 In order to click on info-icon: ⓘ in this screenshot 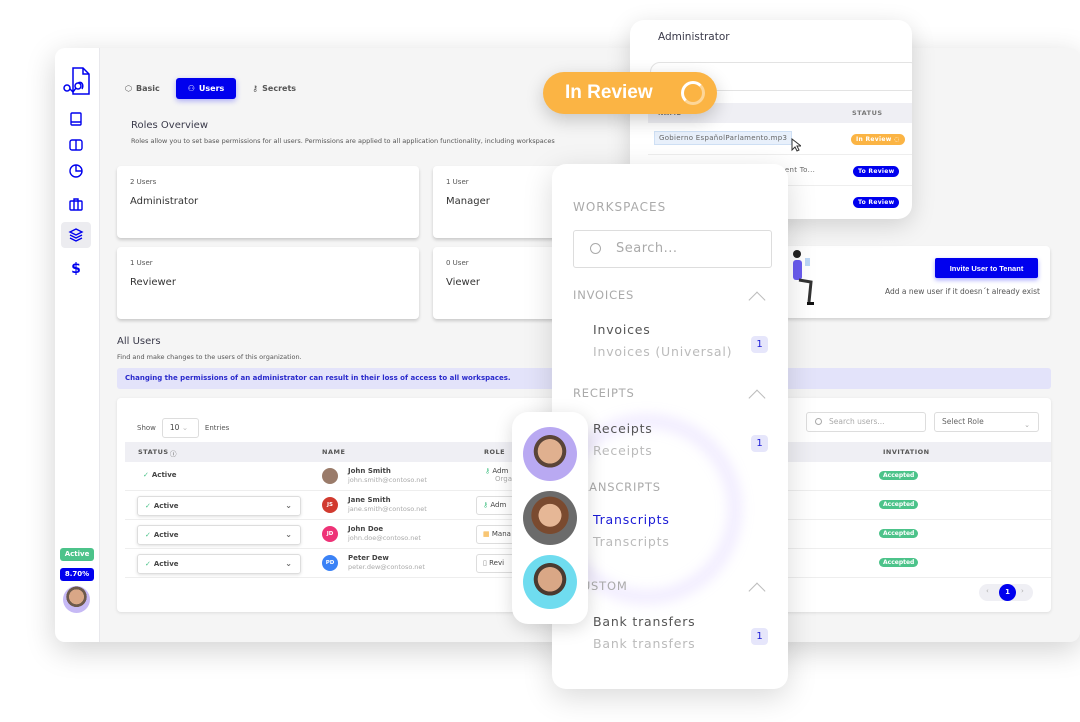, I will do `click(173, 454)`.